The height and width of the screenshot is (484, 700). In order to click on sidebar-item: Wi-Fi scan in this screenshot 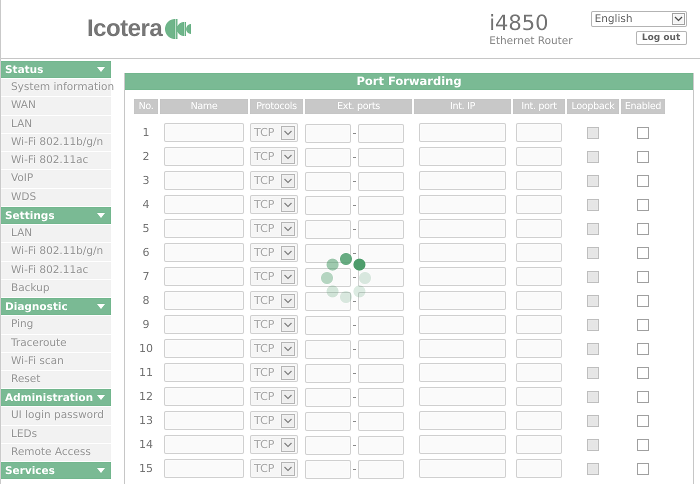, I will do `click(56, 361)`.